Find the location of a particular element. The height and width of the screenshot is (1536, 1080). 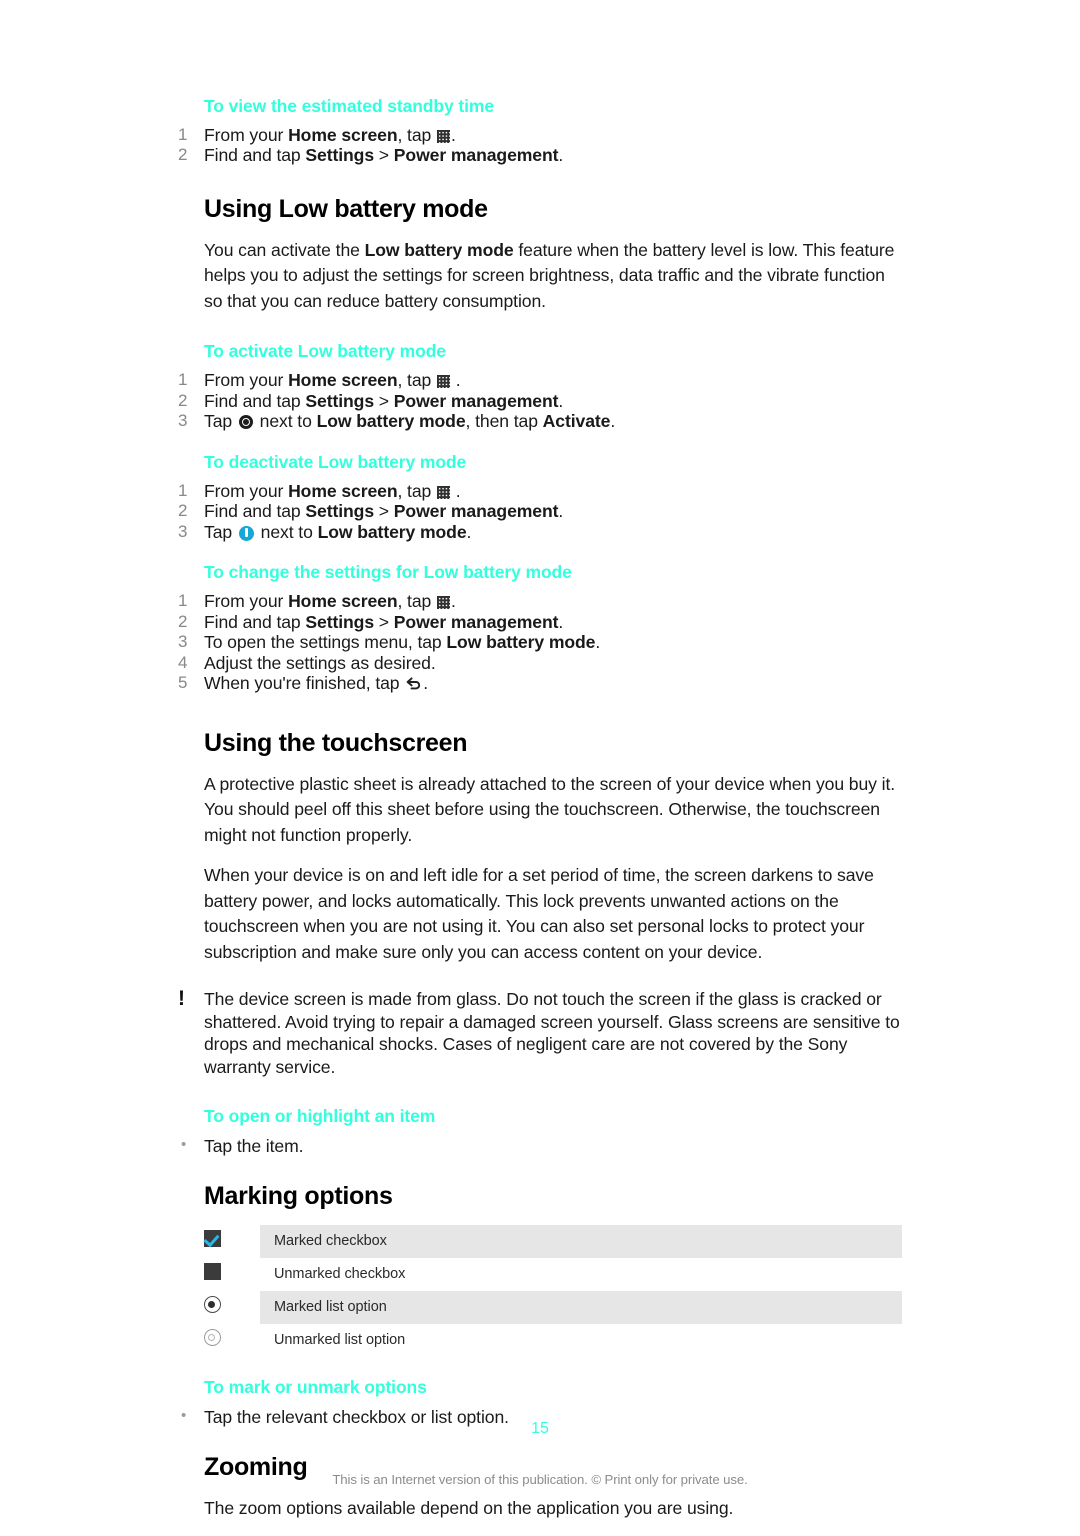

unmarked-radio-icon is located at coordinates (212, 1338).